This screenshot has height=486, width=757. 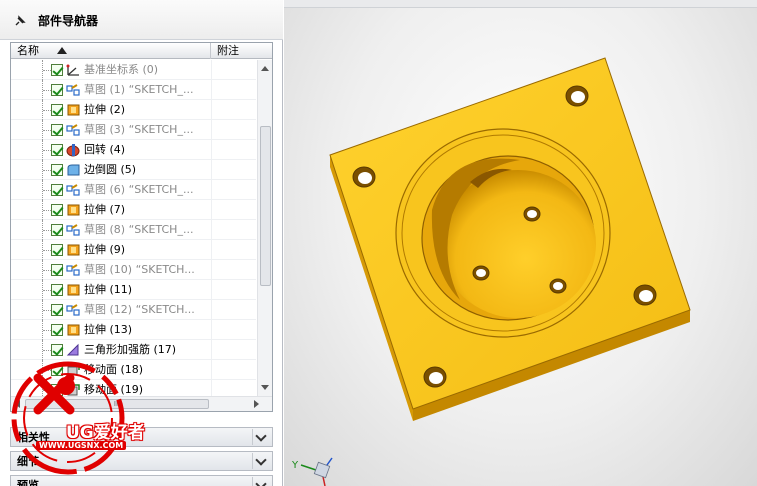 What do you see at coordinates (133, 70) in the screenshot?
I see `tree-row: 基准坐标系 (0)` at bounding box center [133, 70].